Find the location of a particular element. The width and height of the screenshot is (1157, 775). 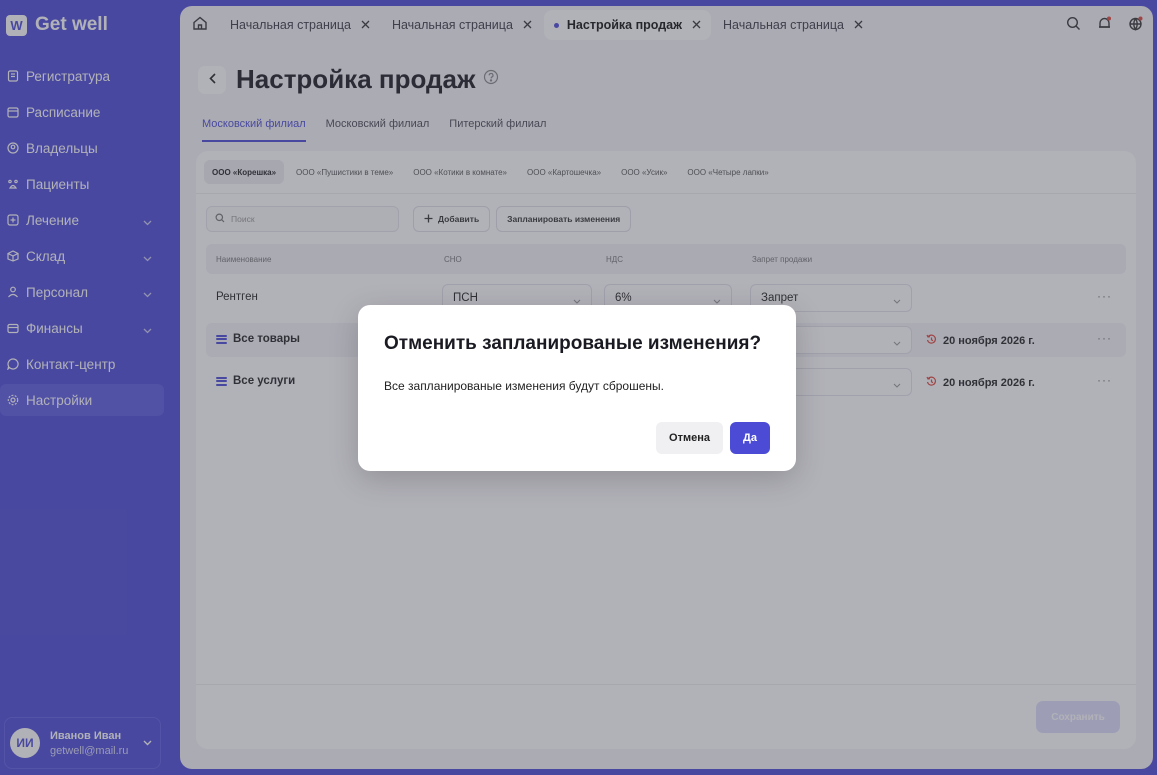

cancel-button: Отмена is located at coordinates (689, 438).